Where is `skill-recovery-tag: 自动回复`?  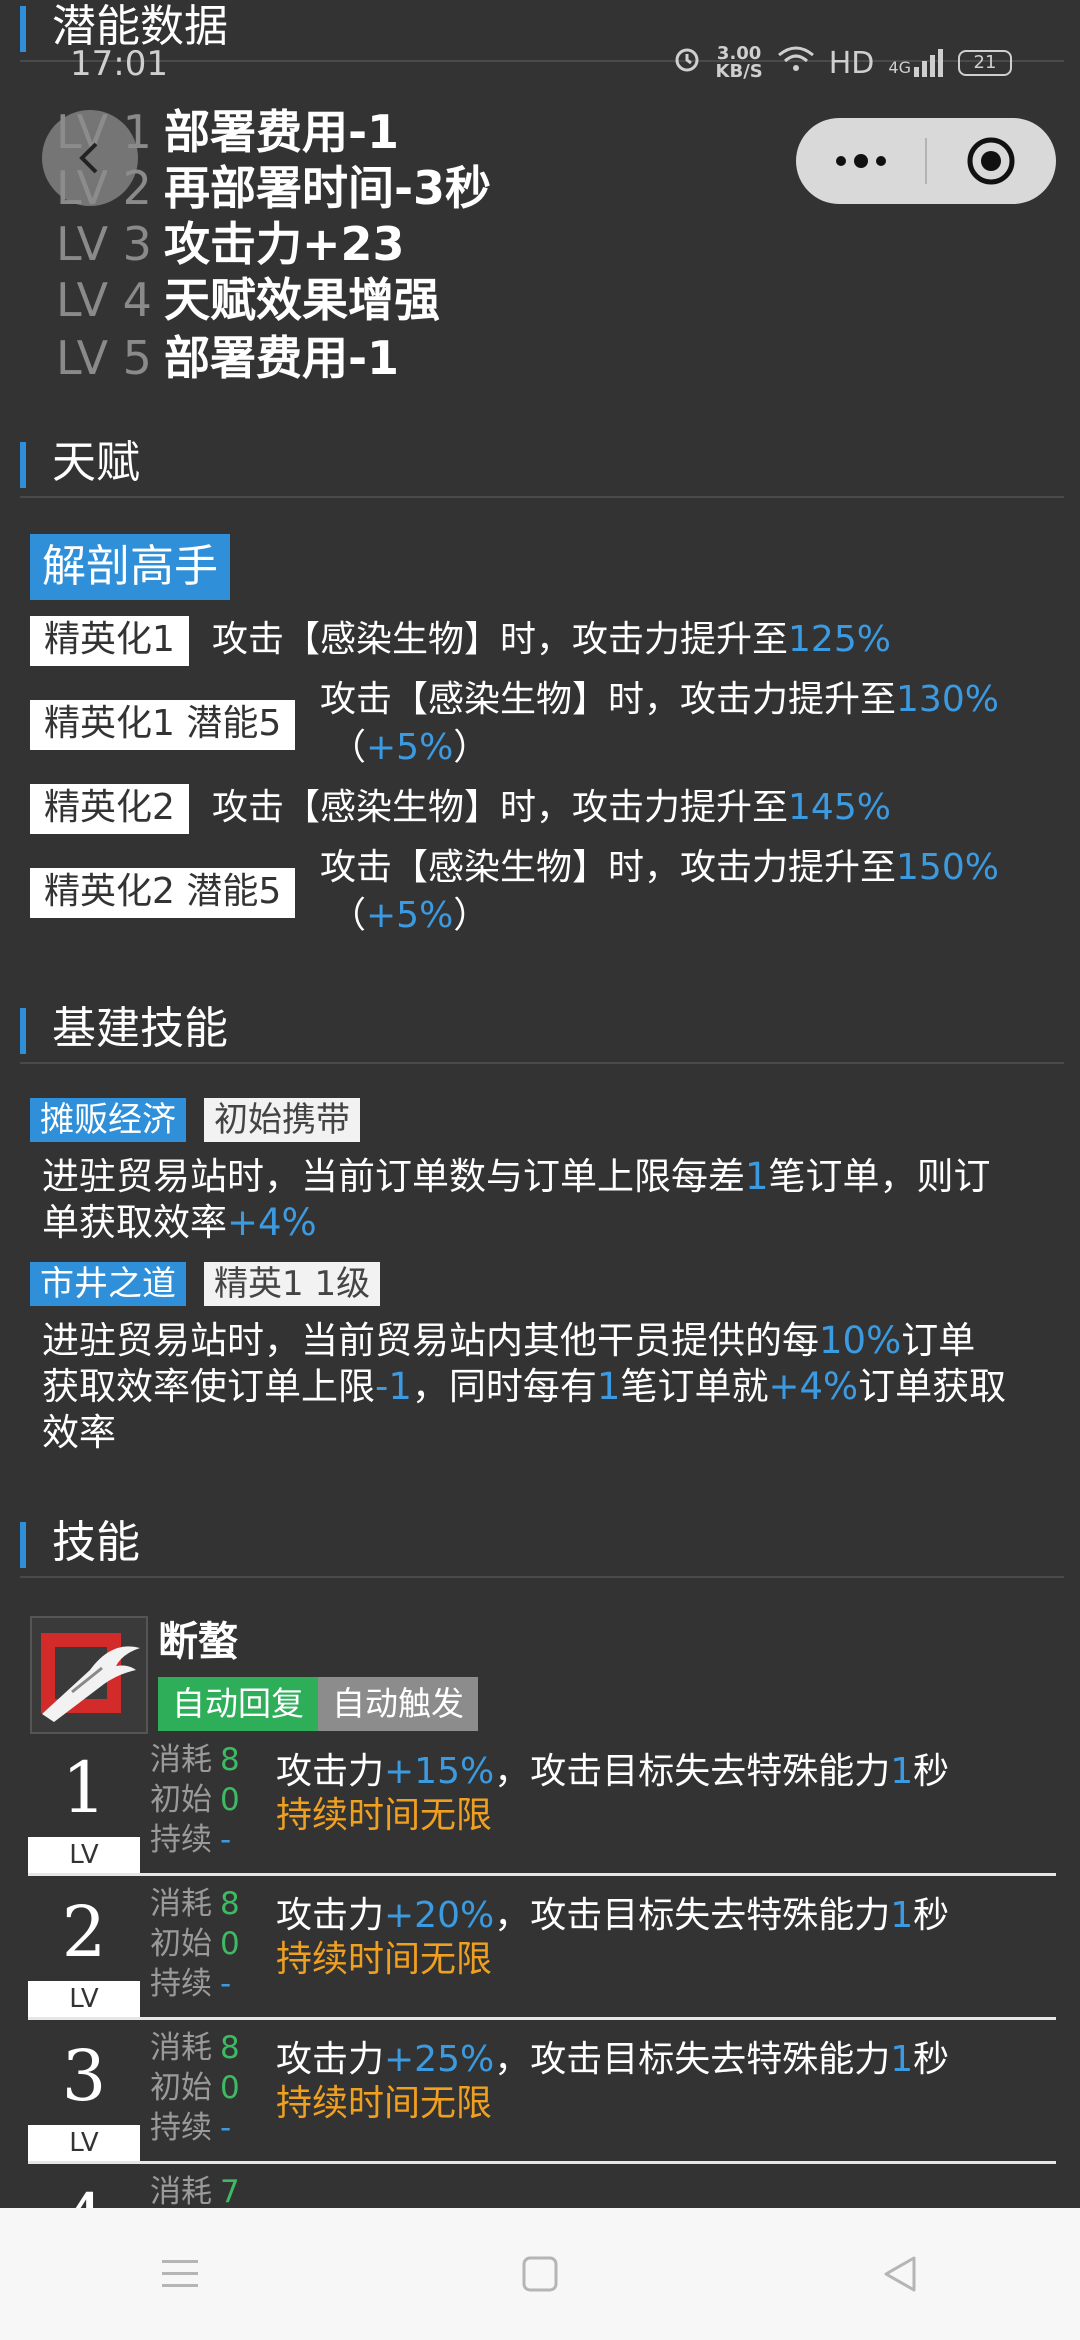
skill-recovery-tag: 自动回复 is located at coordinates (238, 1704).